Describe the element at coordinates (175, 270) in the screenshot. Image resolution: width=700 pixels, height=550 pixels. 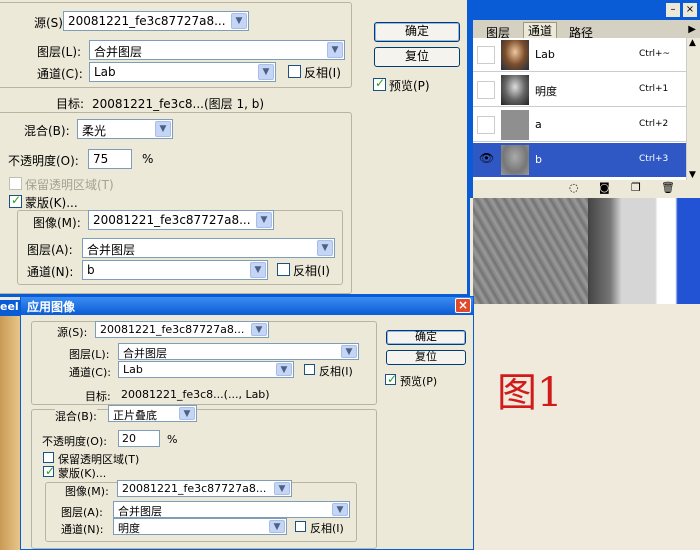
I see `mask-channel-select: b ▼` at that location.